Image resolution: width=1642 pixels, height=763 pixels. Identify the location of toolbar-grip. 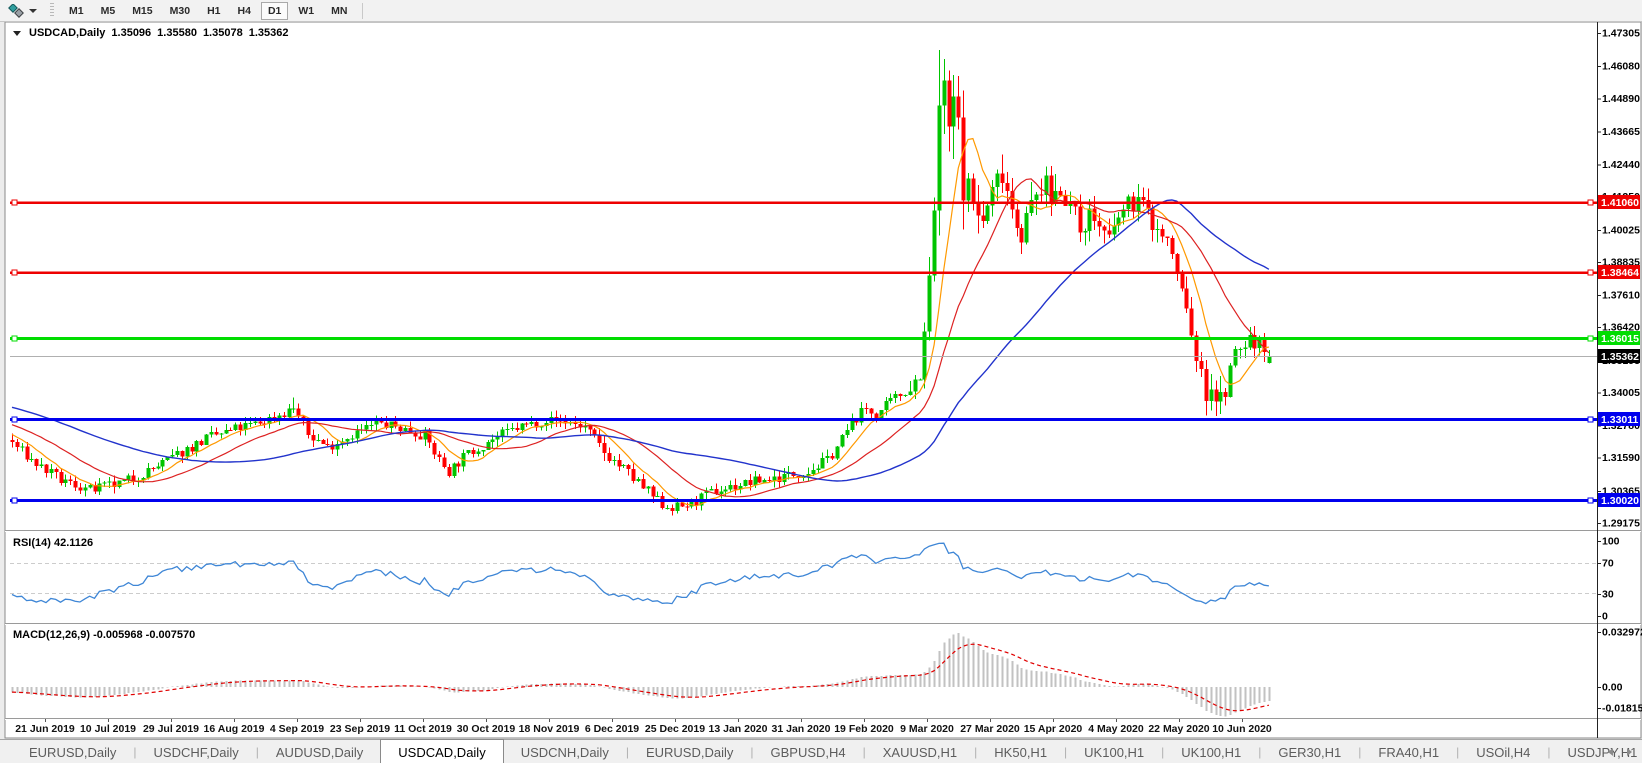
(52, 10).